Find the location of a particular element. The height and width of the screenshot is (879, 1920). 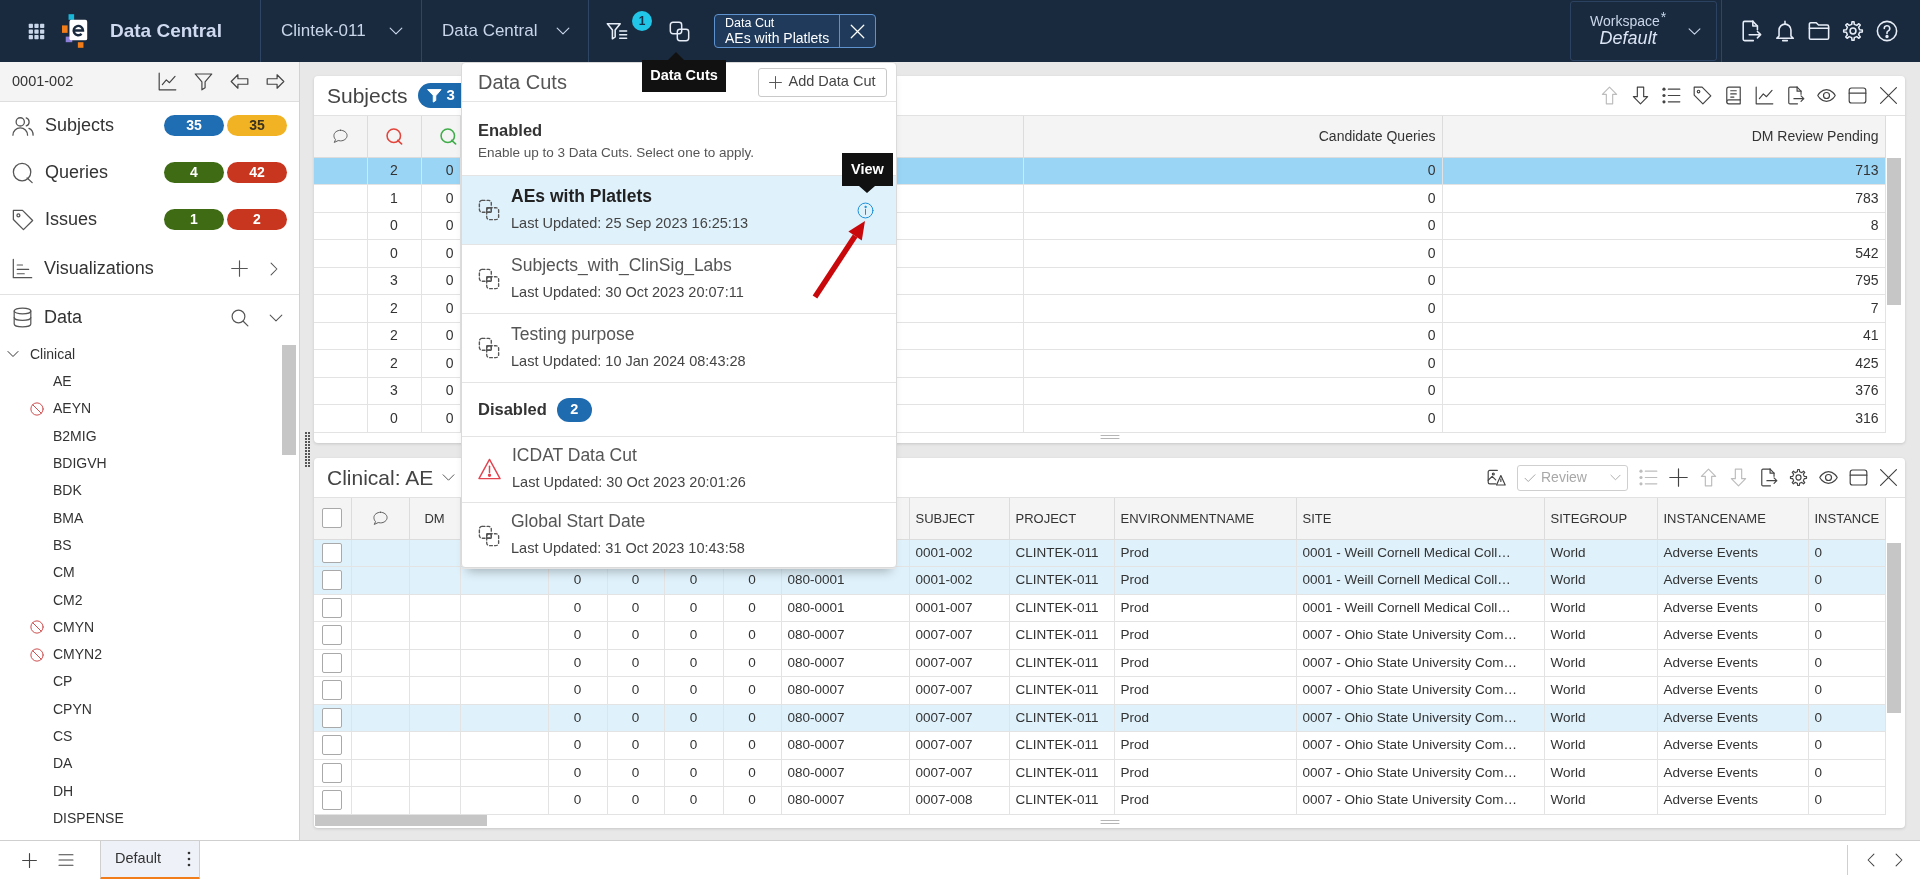

table-row: 0 0 0 0 080-0007 0007-008 CLINTEK-011 Prod 0007 - Ohio State University Com… World Adverse Events 0 is located at coordinates (1099, 800).